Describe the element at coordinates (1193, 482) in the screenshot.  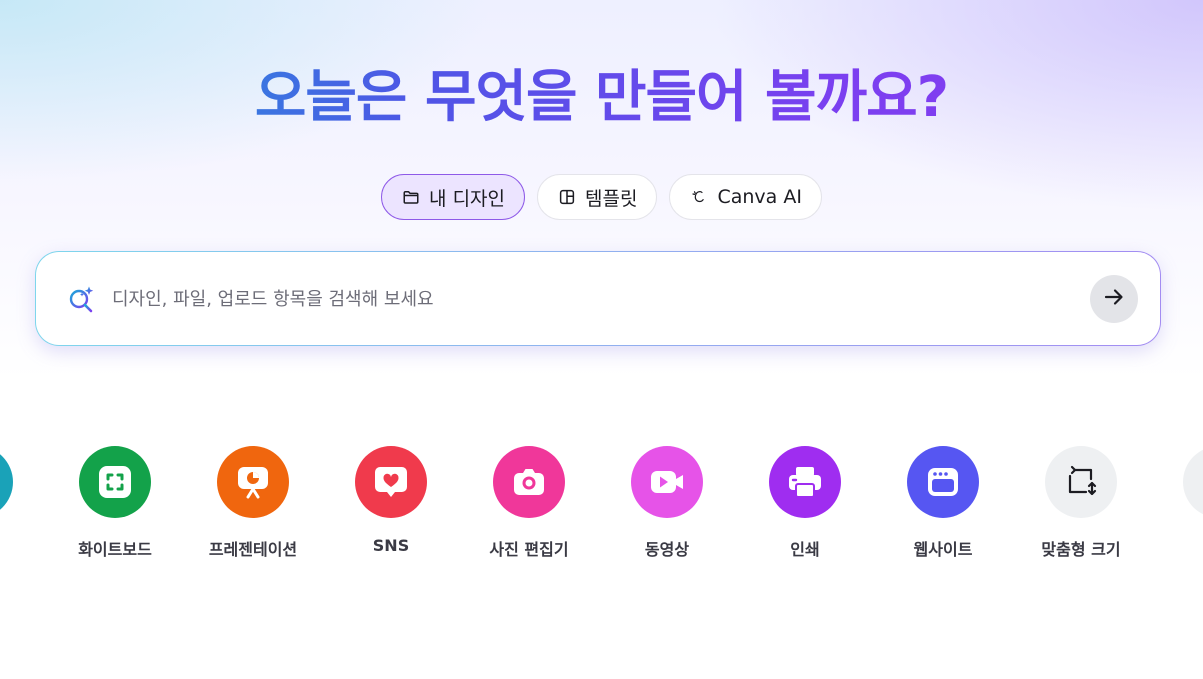
I see `upload-icon` at that location.